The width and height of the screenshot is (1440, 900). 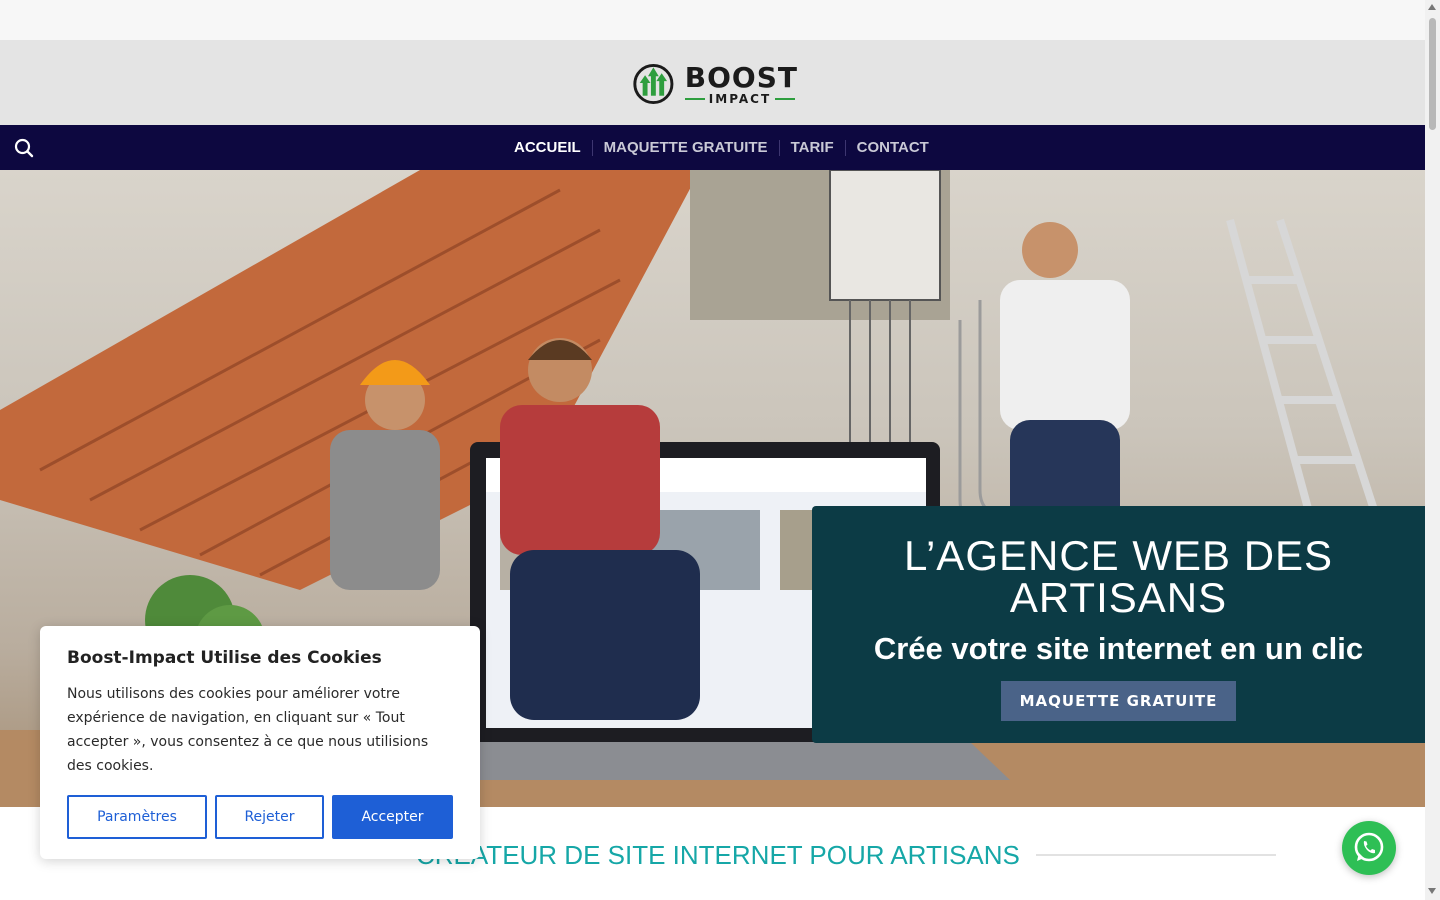 What do you see at coordinates (547, 147) in the screenshot?
I see `nav-item-accueil: ACCUEIL` at bounding box center [547, 147].